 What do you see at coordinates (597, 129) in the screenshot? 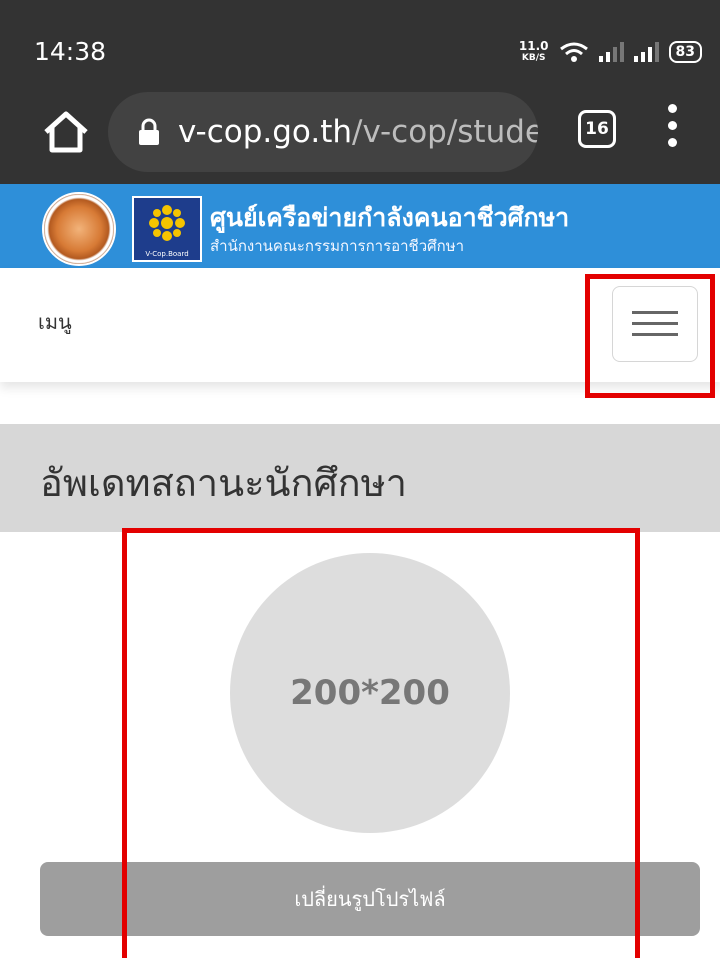
I see `tabs-icon: 16` at bounding box center [597, 129].